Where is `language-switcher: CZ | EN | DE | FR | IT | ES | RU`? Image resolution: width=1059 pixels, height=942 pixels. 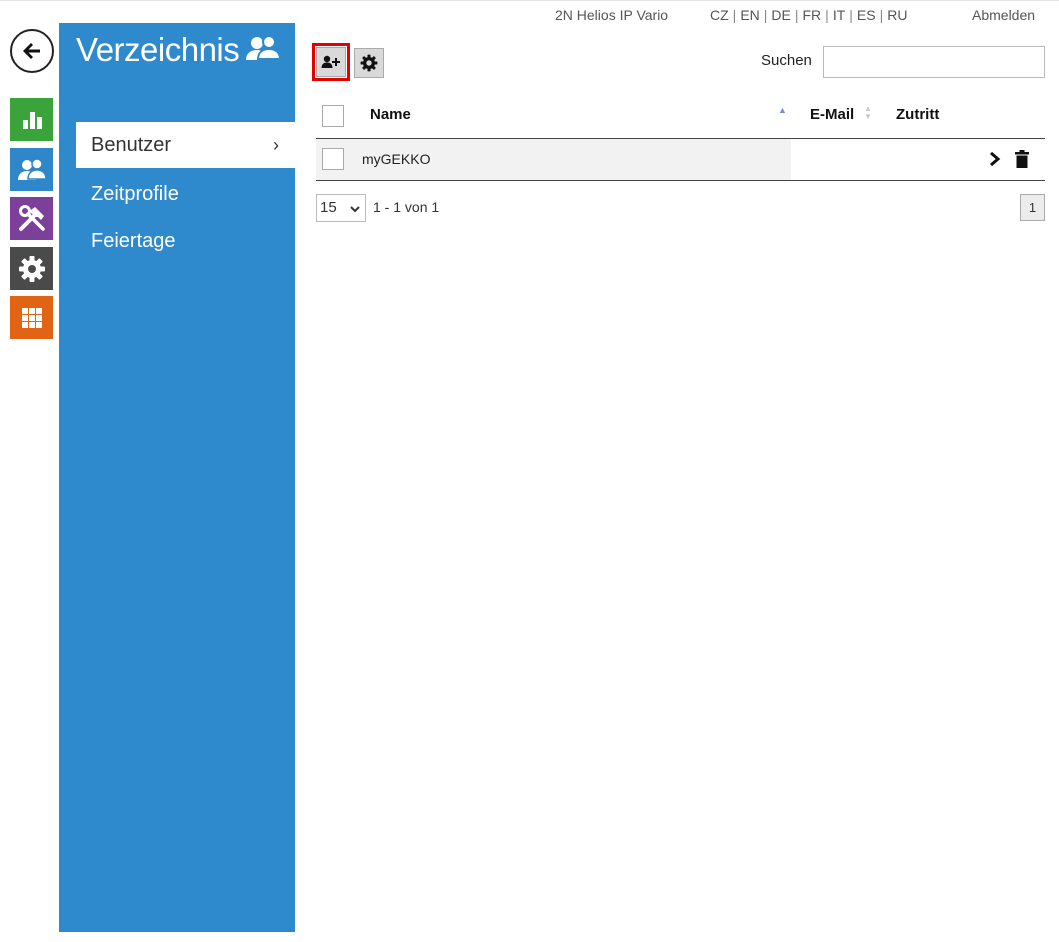
language-switcher: CZ | EN | DE | FR | IT | ES | RU is located at coordinates (809, 15).